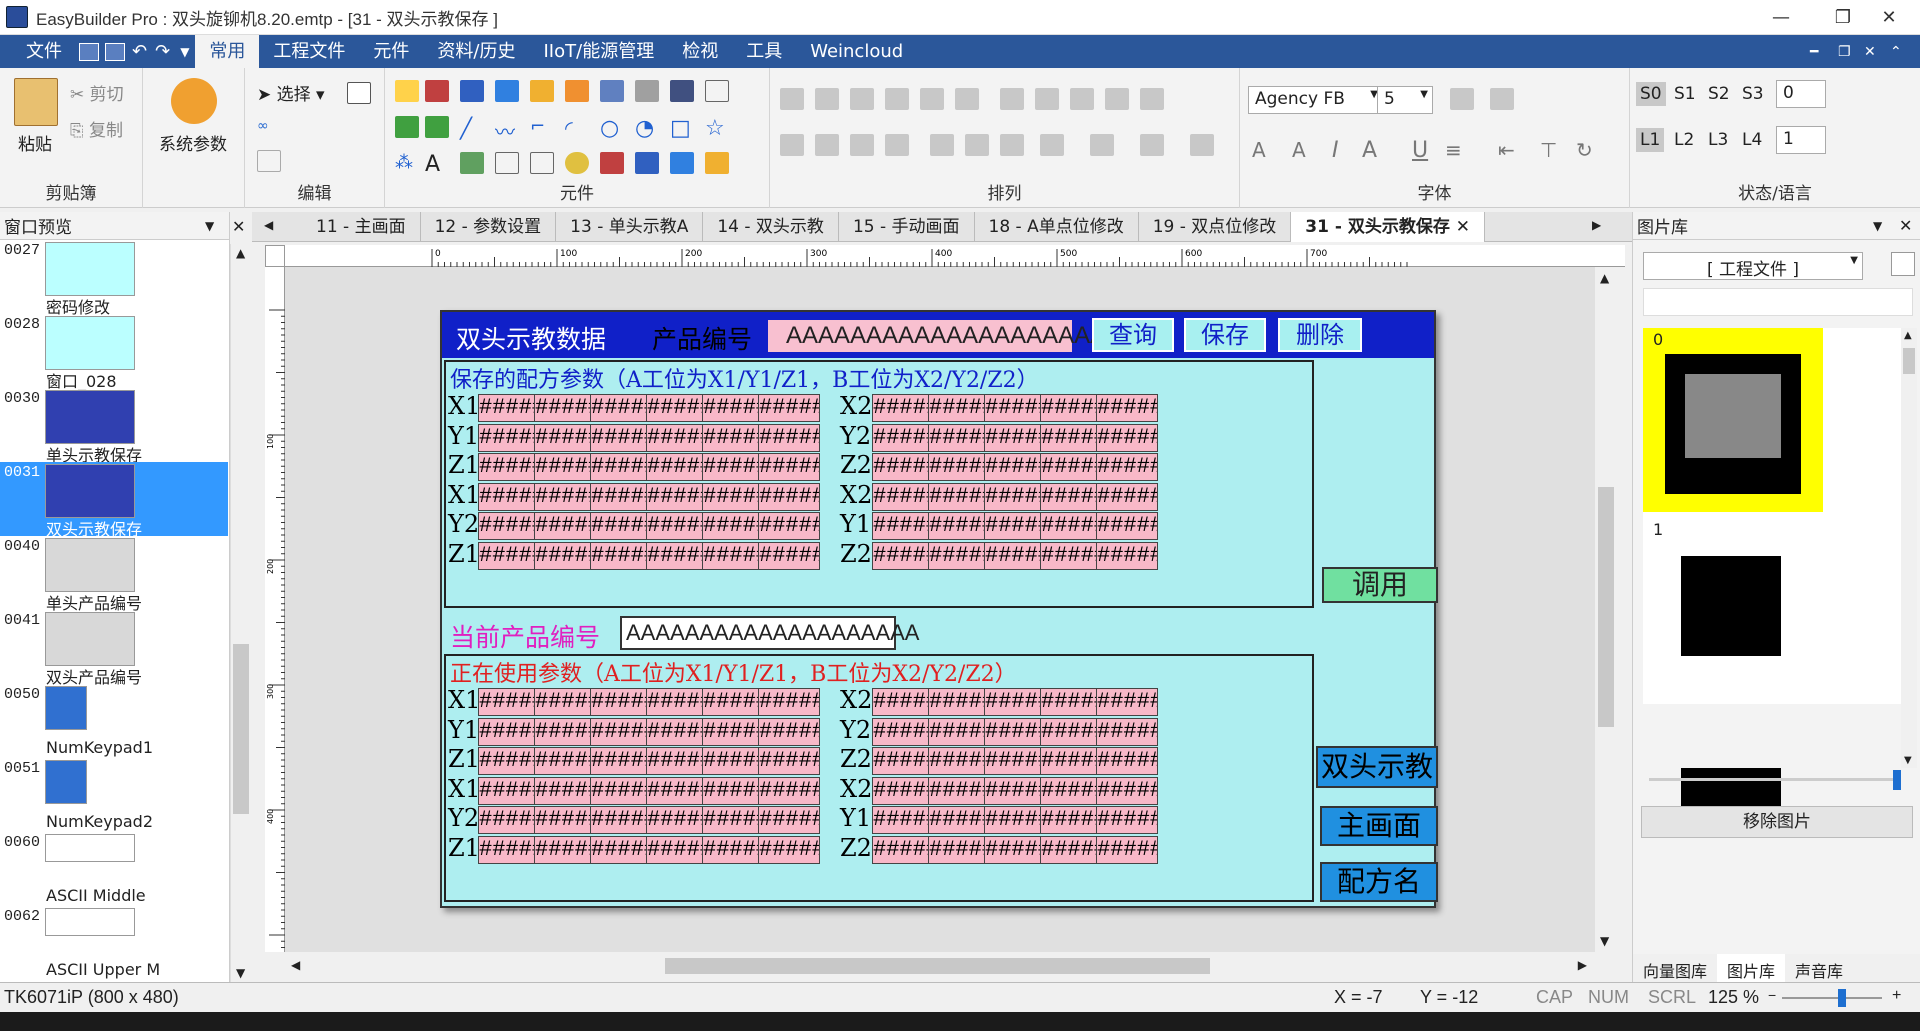 The image size is (1920, 1031). What do you see at coordinates (1596, 225) in the screenshot?
I see `tab-scroll-right-icon: ▶` at bounding box center [1596, 225].